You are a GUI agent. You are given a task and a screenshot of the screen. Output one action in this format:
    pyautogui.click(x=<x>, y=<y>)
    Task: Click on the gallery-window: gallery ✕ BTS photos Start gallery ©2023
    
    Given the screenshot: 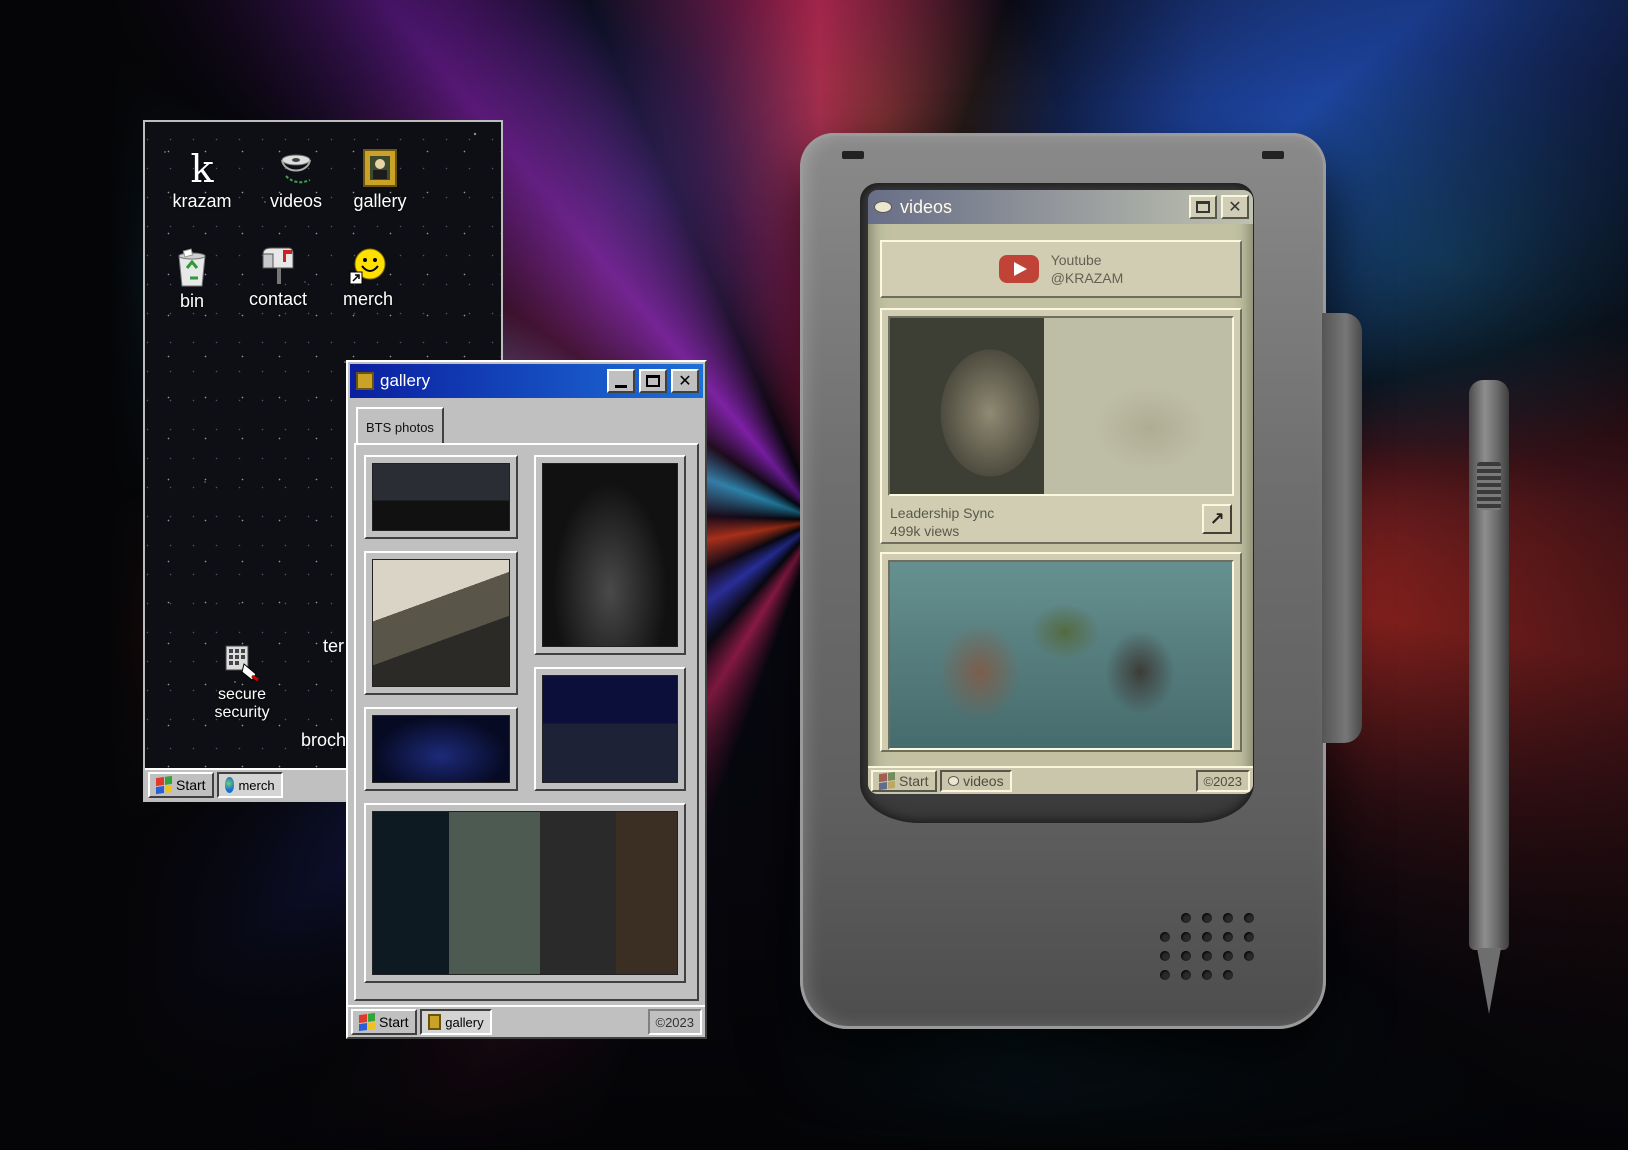 What is the action you would take?
    pyautogui.click(x=526, y=699)
    